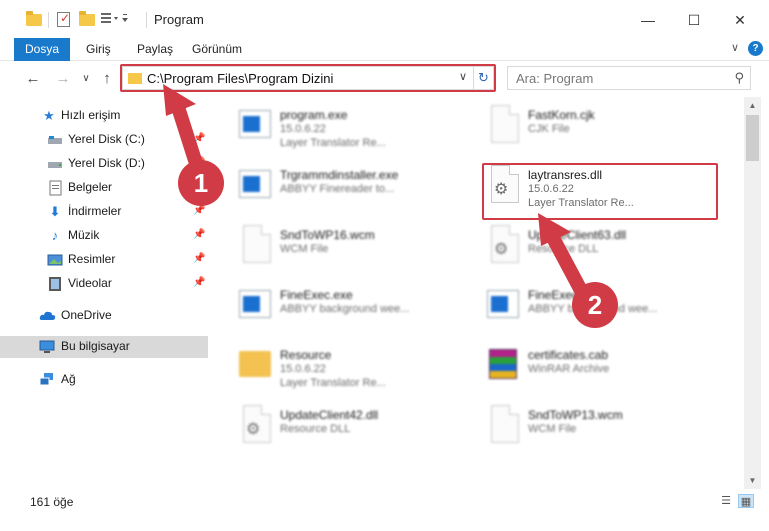 The width and height of the screenshot is (769, 531). I want to click on item-count: 161 öğe, so click(52, 502).